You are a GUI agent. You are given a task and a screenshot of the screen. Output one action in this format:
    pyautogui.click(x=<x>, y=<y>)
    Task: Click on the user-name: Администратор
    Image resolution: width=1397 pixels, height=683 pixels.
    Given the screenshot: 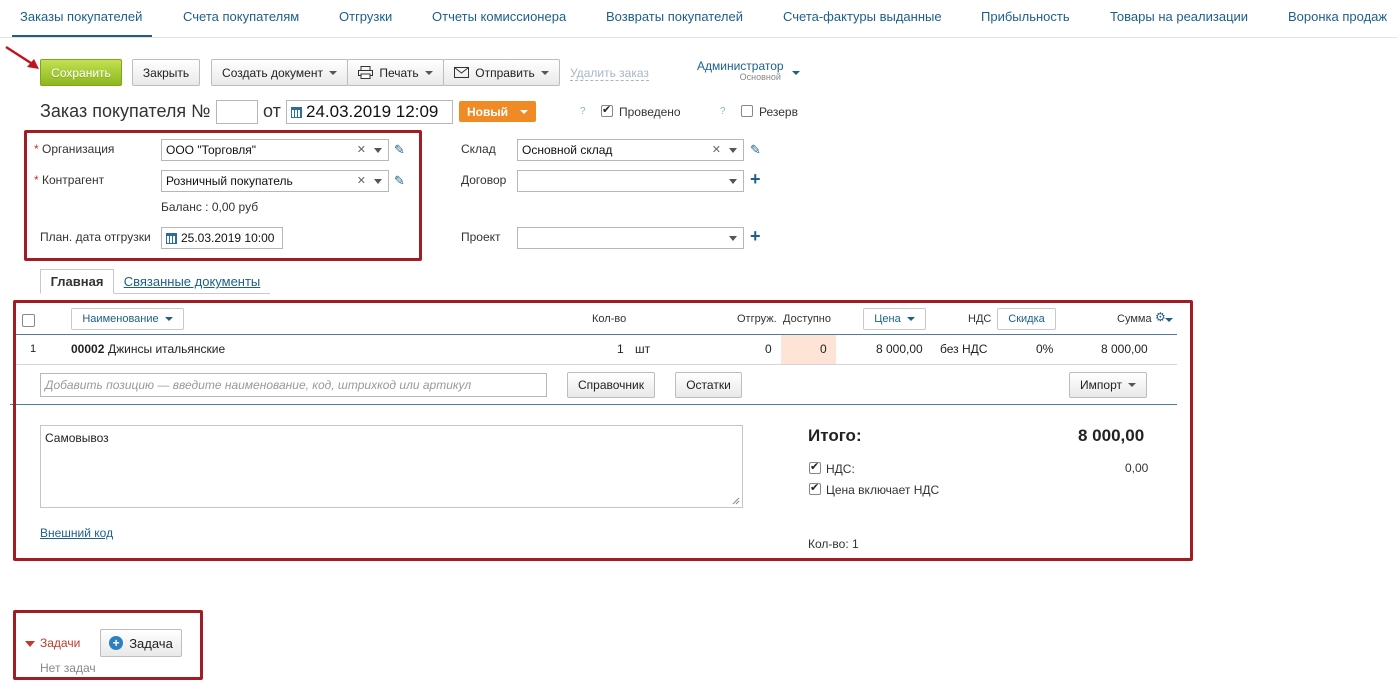 What is the action you would take?
    pyautogui.click(x=740, y=66)
    